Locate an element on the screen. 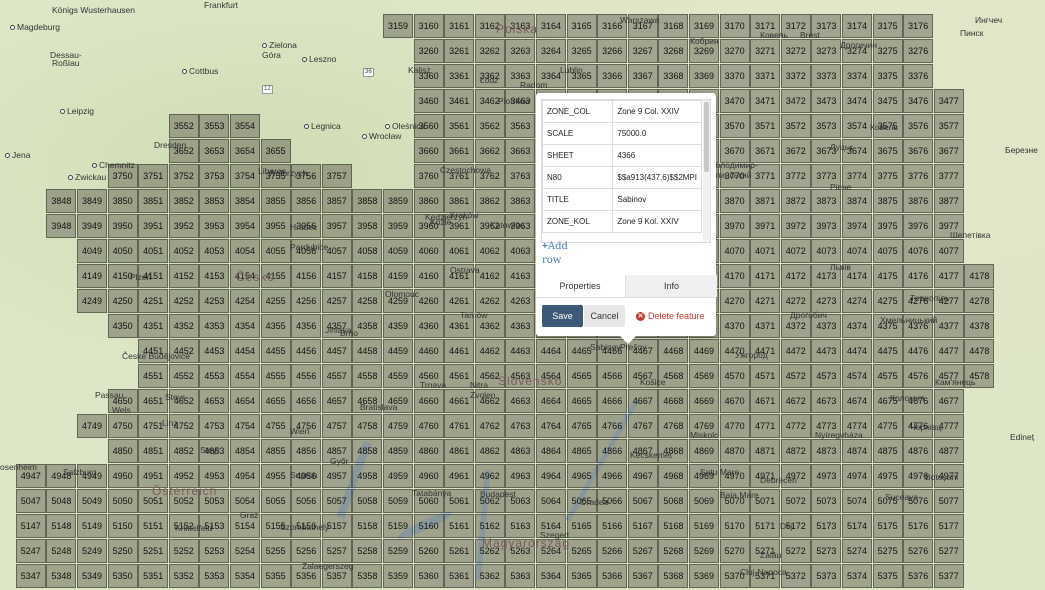 The image size is (1045, 590). sheet-cell: 4861 is located at coordinates (459, 451).